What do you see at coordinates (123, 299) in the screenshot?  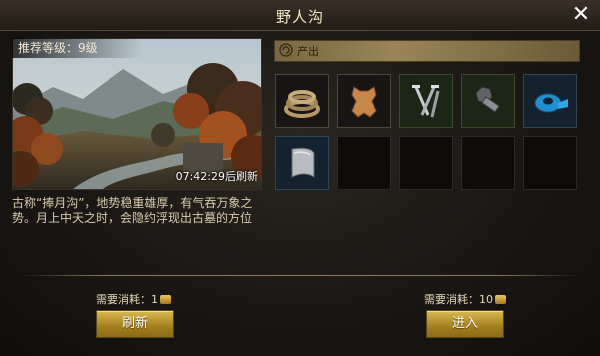 I see `refresh-cost-label: 需要消耗：` at bounding box center [123, 299].